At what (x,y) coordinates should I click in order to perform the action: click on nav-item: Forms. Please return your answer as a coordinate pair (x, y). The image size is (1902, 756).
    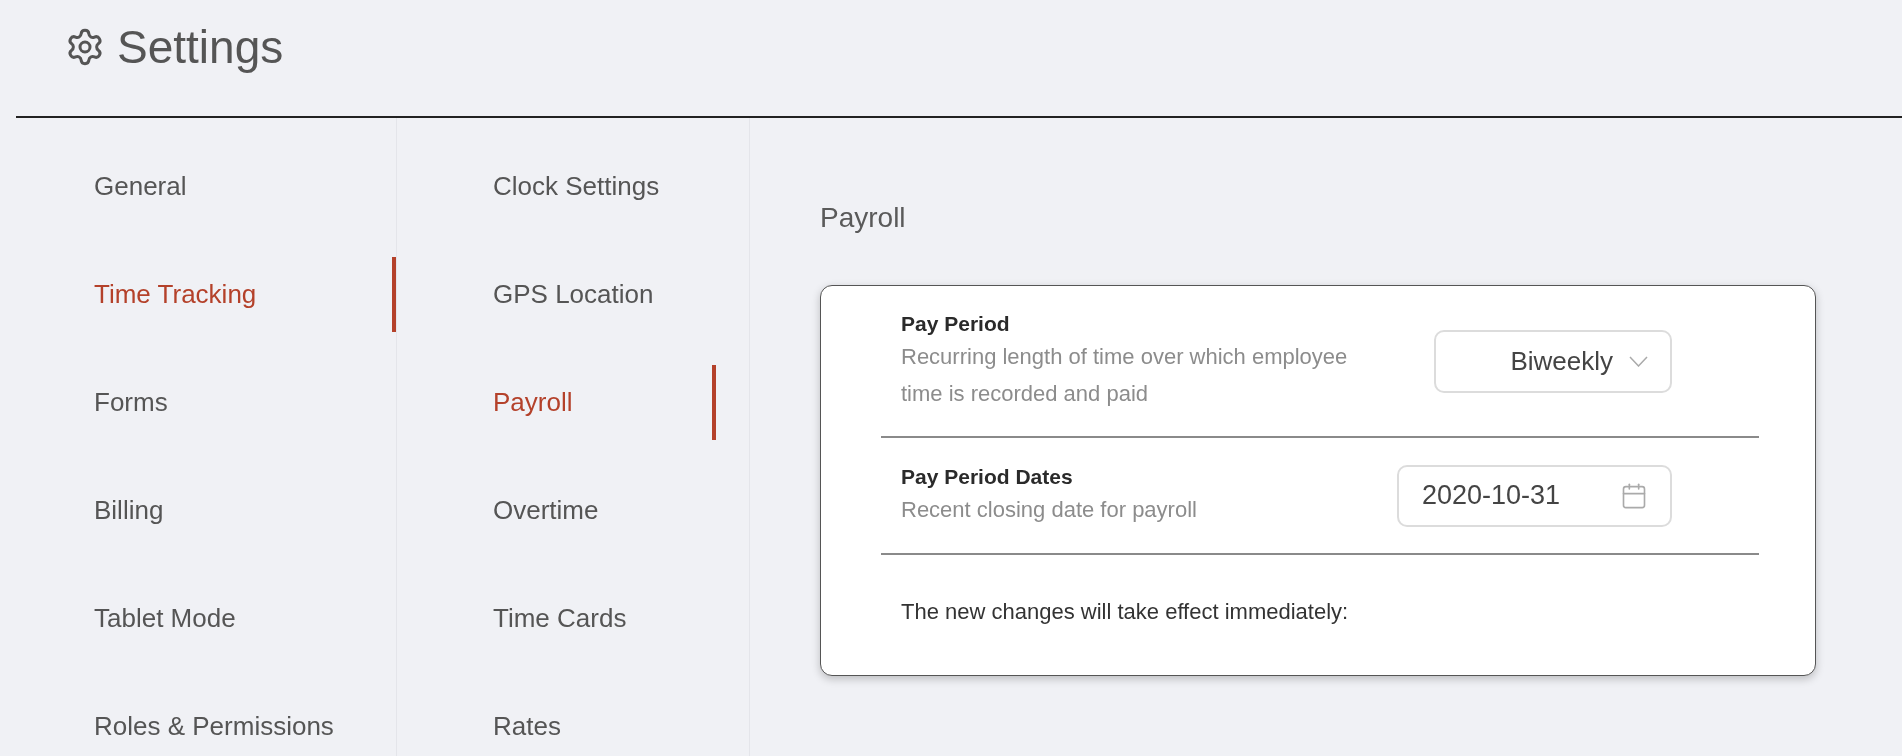
    Looking at the image, I should click on (198, 402).